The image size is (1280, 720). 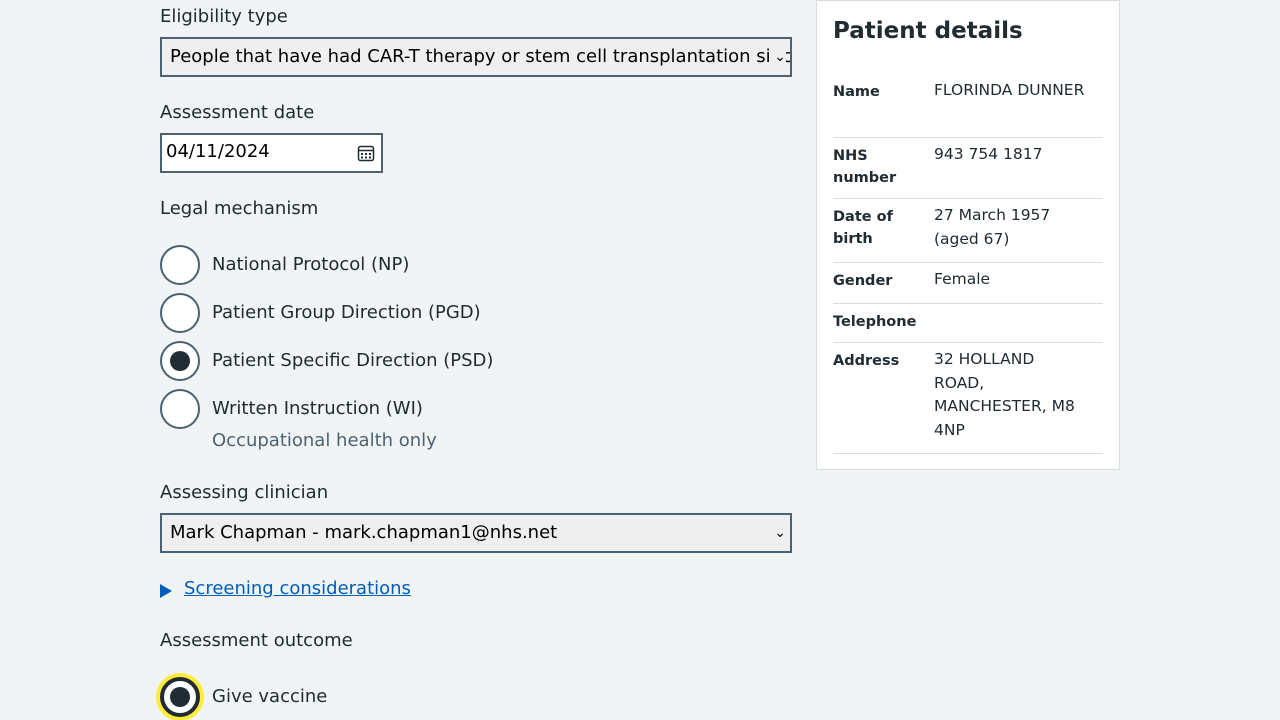 I want to click on summary-key: Name, so click(x=856, y=92).